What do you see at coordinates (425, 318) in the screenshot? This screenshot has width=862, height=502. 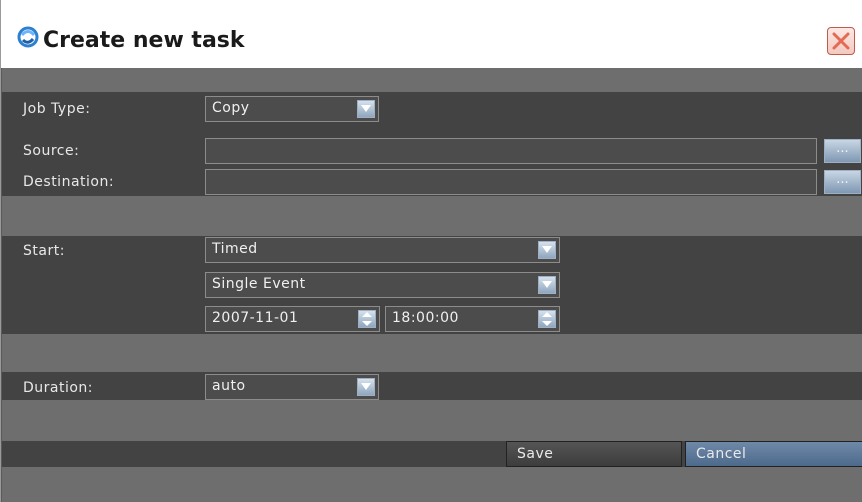 I see `start-time-value: 18:00:00` at bounding box center [425, 318].